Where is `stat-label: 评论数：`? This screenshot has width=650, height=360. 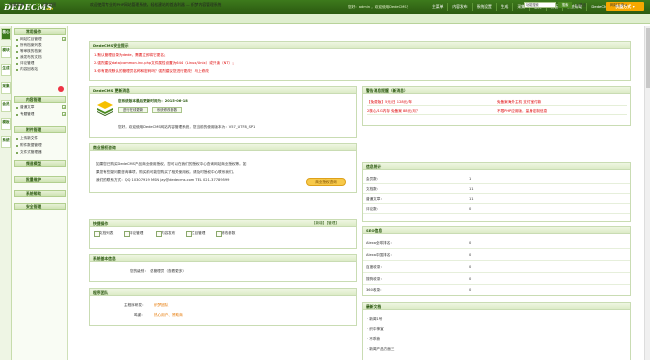
stat-label: 评论数： is located at coordinates (373, 209).